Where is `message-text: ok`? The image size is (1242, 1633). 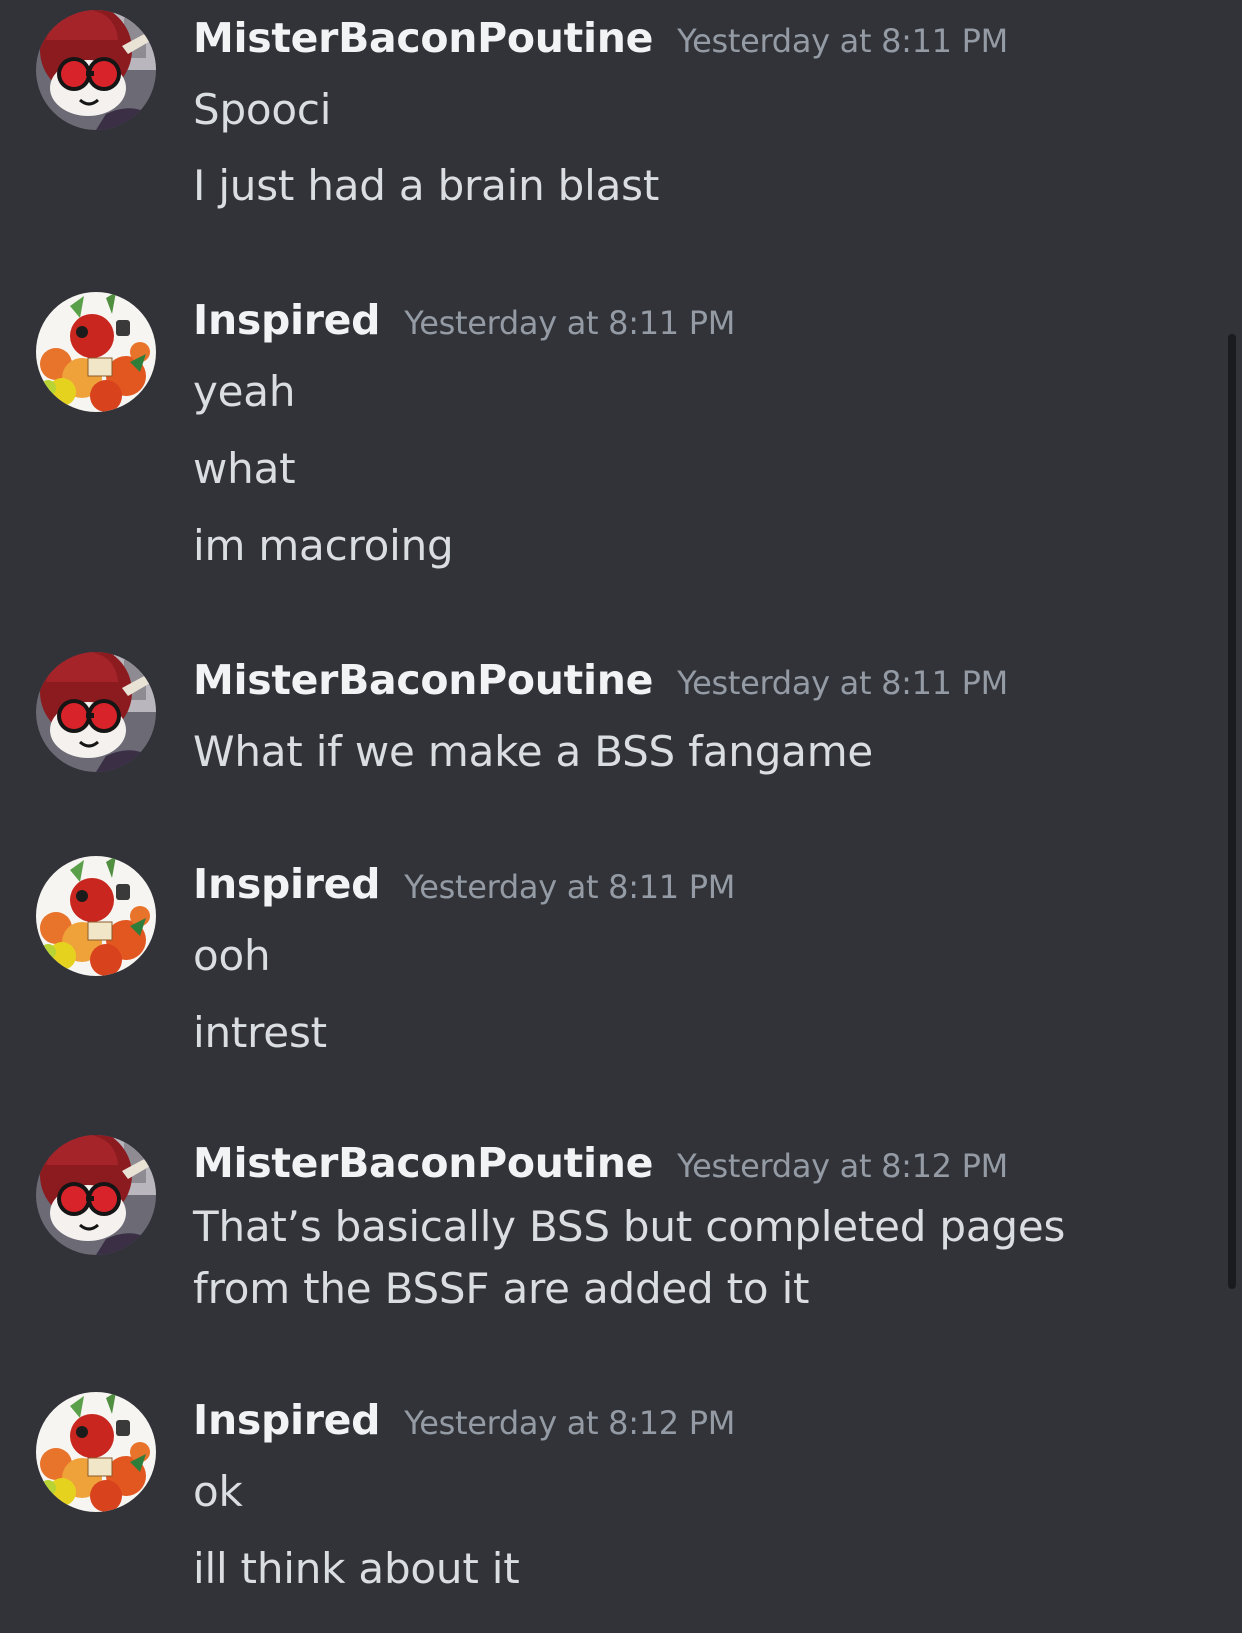
message-text: ok is located at coordinates (683, 1492).